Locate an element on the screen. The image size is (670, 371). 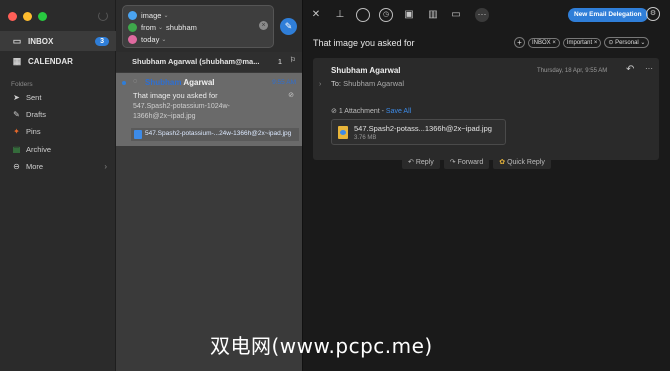
forward-button: ↷ Forward is located at coordinates (466, 162).